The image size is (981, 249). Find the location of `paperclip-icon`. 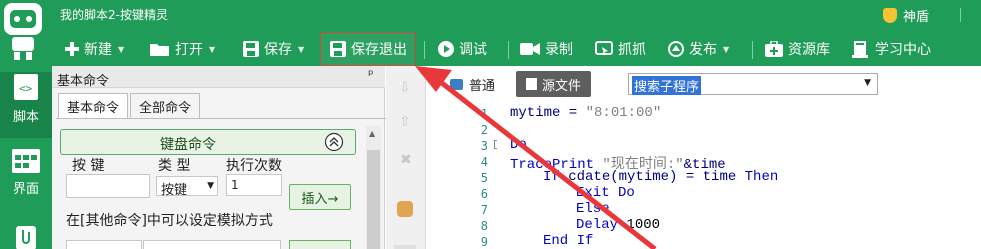

paperclip-icon is located at coordinates (26, 237).